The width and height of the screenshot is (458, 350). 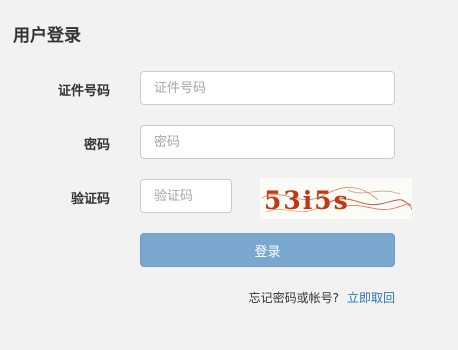 I want to click on page-title: 用户登录, so click(x=47, y=36).